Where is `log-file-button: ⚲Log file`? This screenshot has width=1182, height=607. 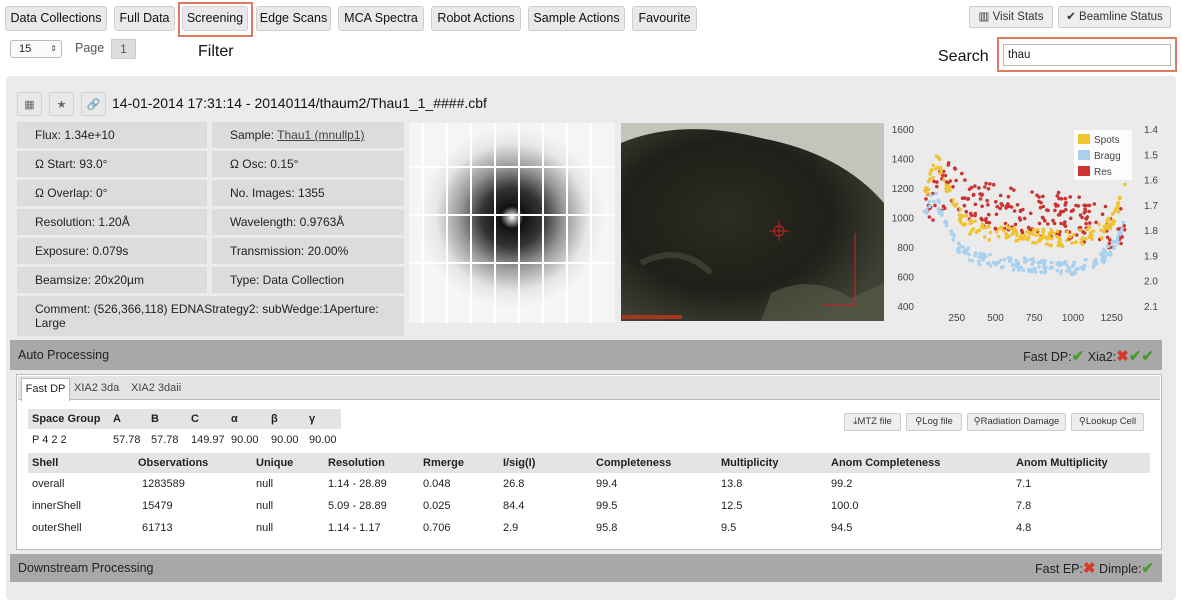
log-file-button: ⚲Log file is located at coordinates (934, 422).